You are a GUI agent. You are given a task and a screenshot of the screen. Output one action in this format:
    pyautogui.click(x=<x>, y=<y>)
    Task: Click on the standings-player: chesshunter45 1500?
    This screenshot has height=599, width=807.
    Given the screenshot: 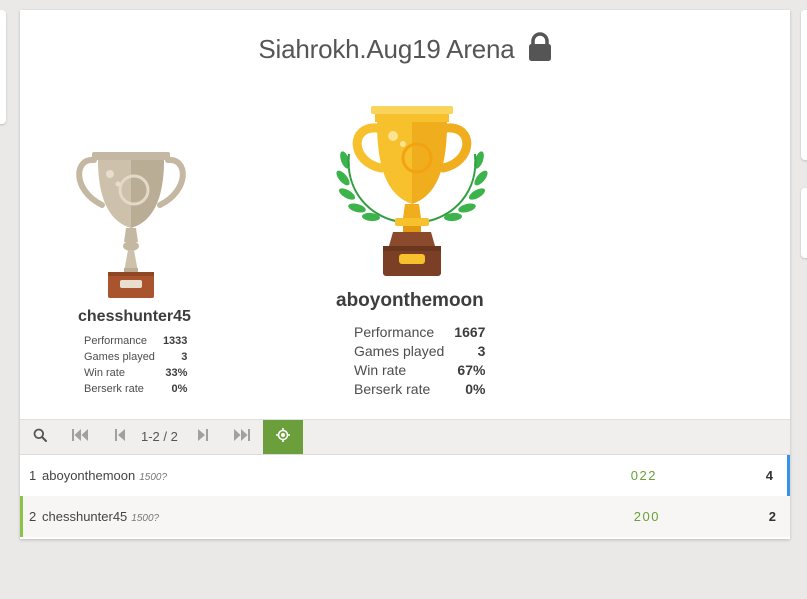 What is the action you would take?
    pyautogui.click(x=100, y=517)
    